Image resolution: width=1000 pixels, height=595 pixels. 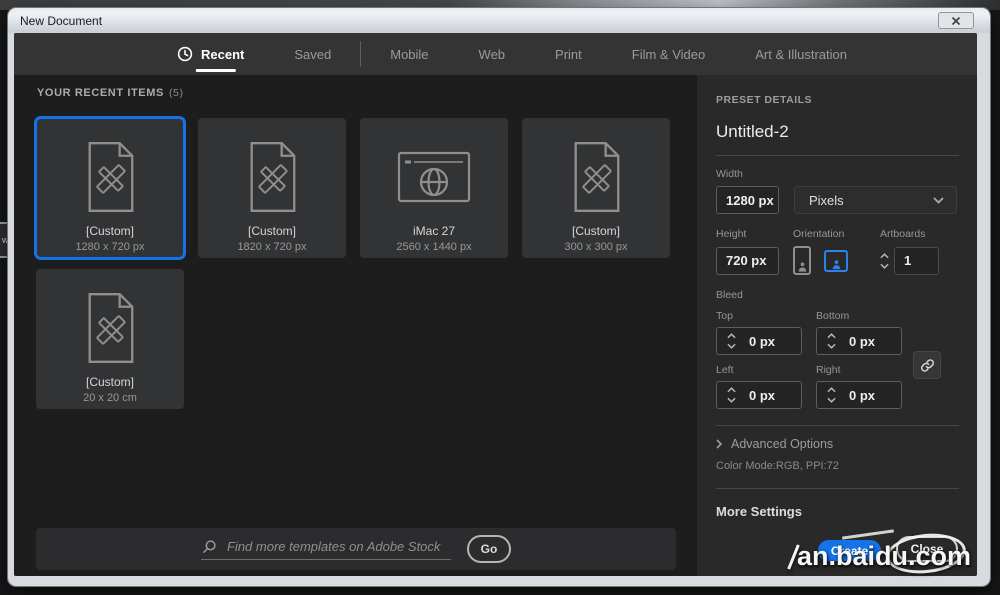 What do you see at coordinates (223, 54) in the screenshot?
I see `tab-label: Recent` at bounding box center [223, 54].